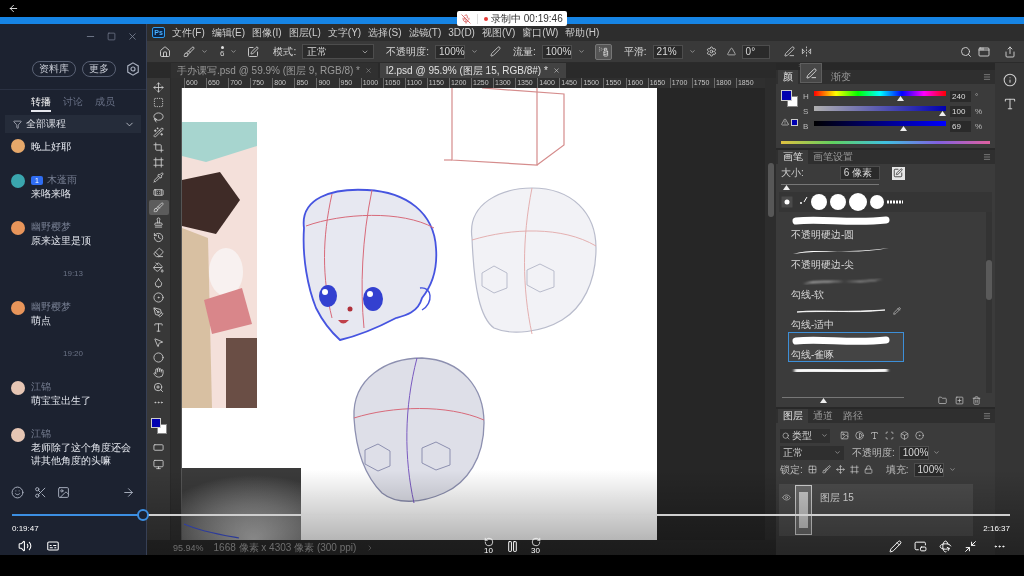 The height and width of the screenshot is (576, 1024). Describe the element at coordinates (603, 51) in the screenshot. I see `airbrush-toggle` at that location.